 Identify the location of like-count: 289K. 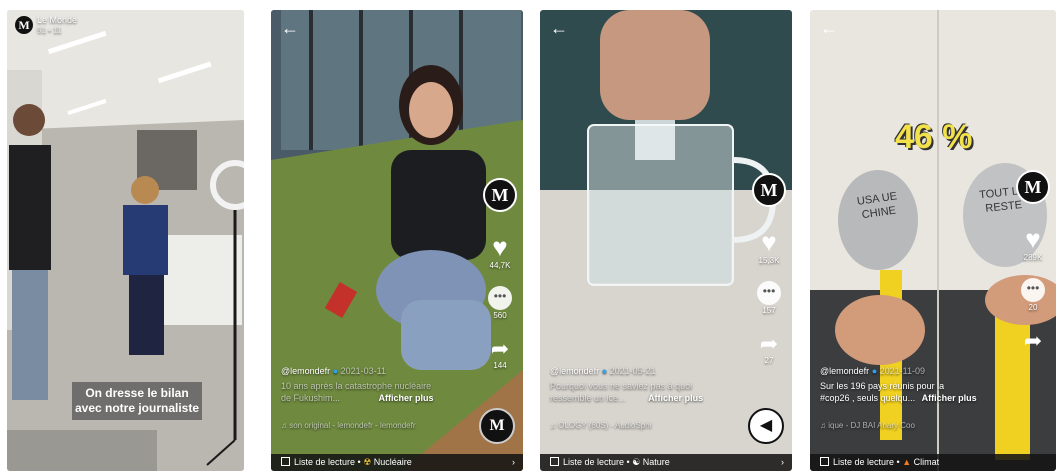
(1033, 257).